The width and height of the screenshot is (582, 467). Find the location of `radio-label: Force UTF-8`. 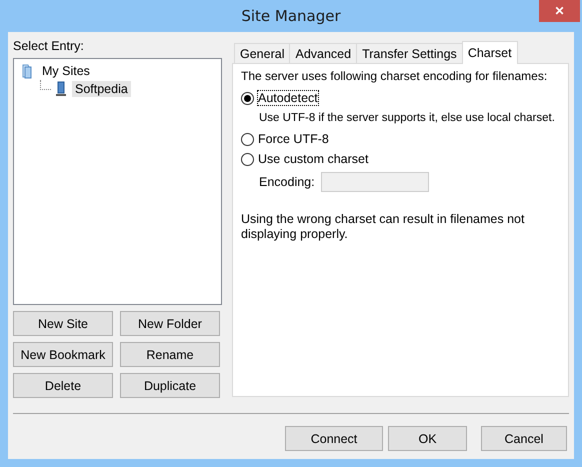

radio-label: Force UTF-8 is located at coordinates (293, 139).